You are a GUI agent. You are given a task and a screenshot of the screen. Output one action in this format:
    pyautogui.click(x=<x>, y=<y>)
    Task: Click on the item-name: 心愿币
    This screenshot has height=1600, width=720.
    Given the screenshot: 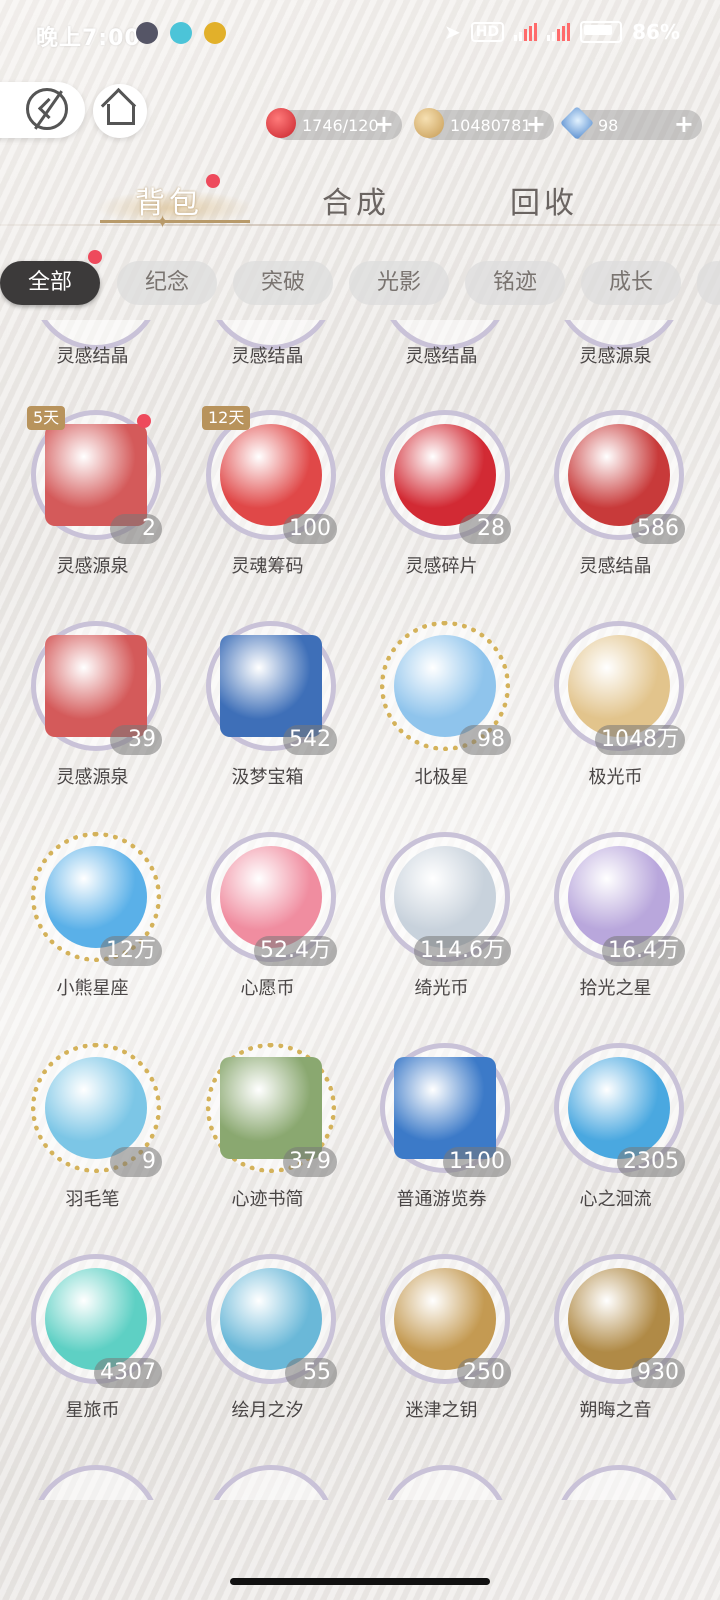 What is the action you would take?
    pyautogui.click(x=267, y=988)
    